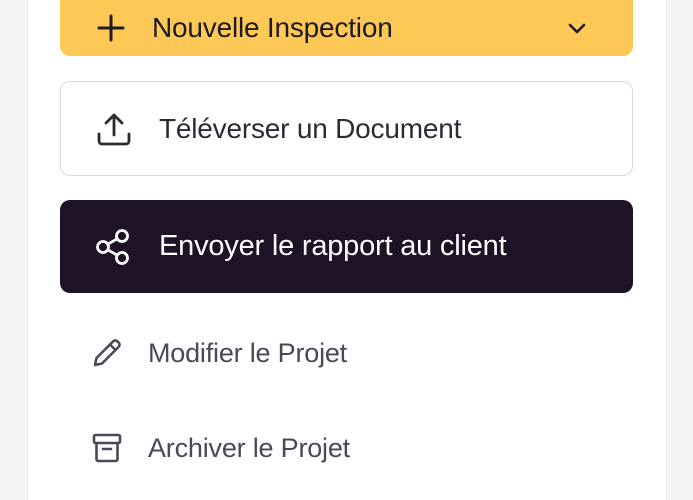 Image resolution: width=693 pixels, height=500 pixels. Describe the element at coordinates (107, 448) in the screenshot. I see `archive-icon` at that location.